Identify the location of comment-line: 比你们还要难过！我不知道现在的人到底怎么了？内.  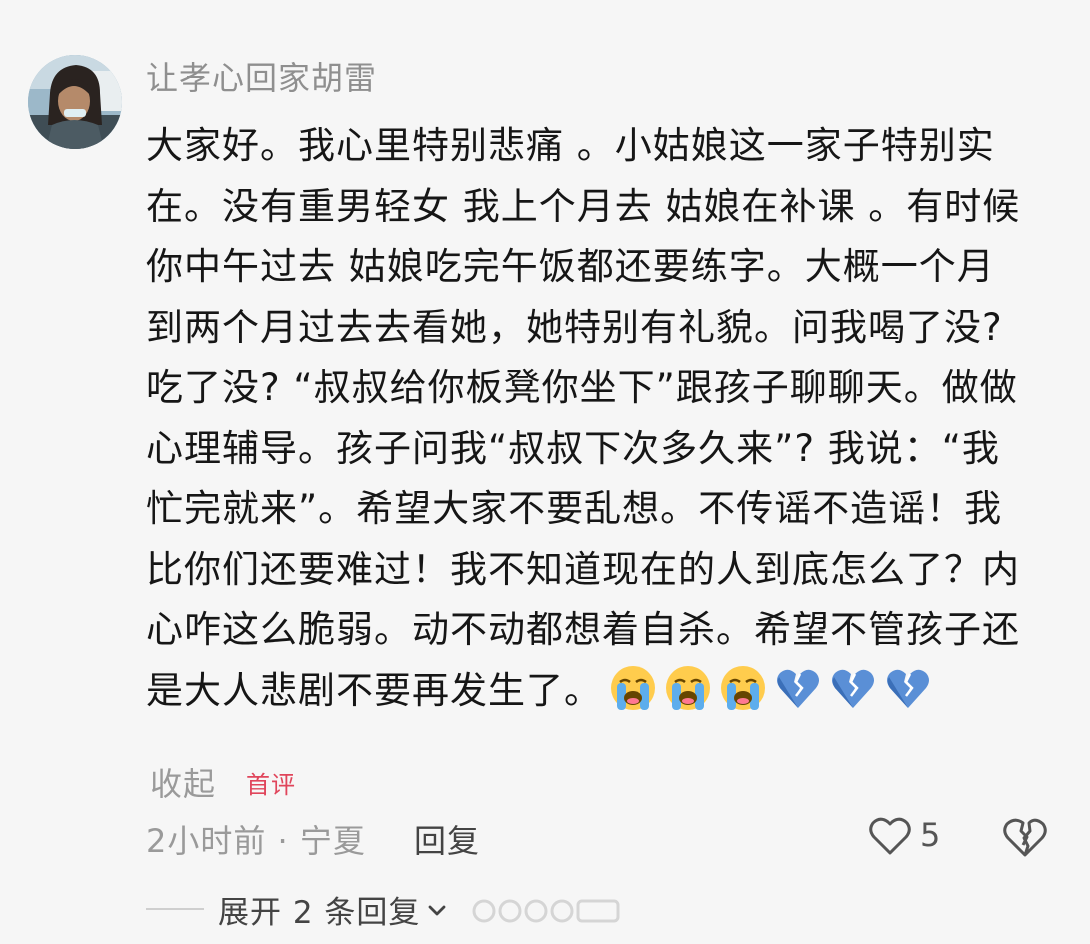
(583, 569).